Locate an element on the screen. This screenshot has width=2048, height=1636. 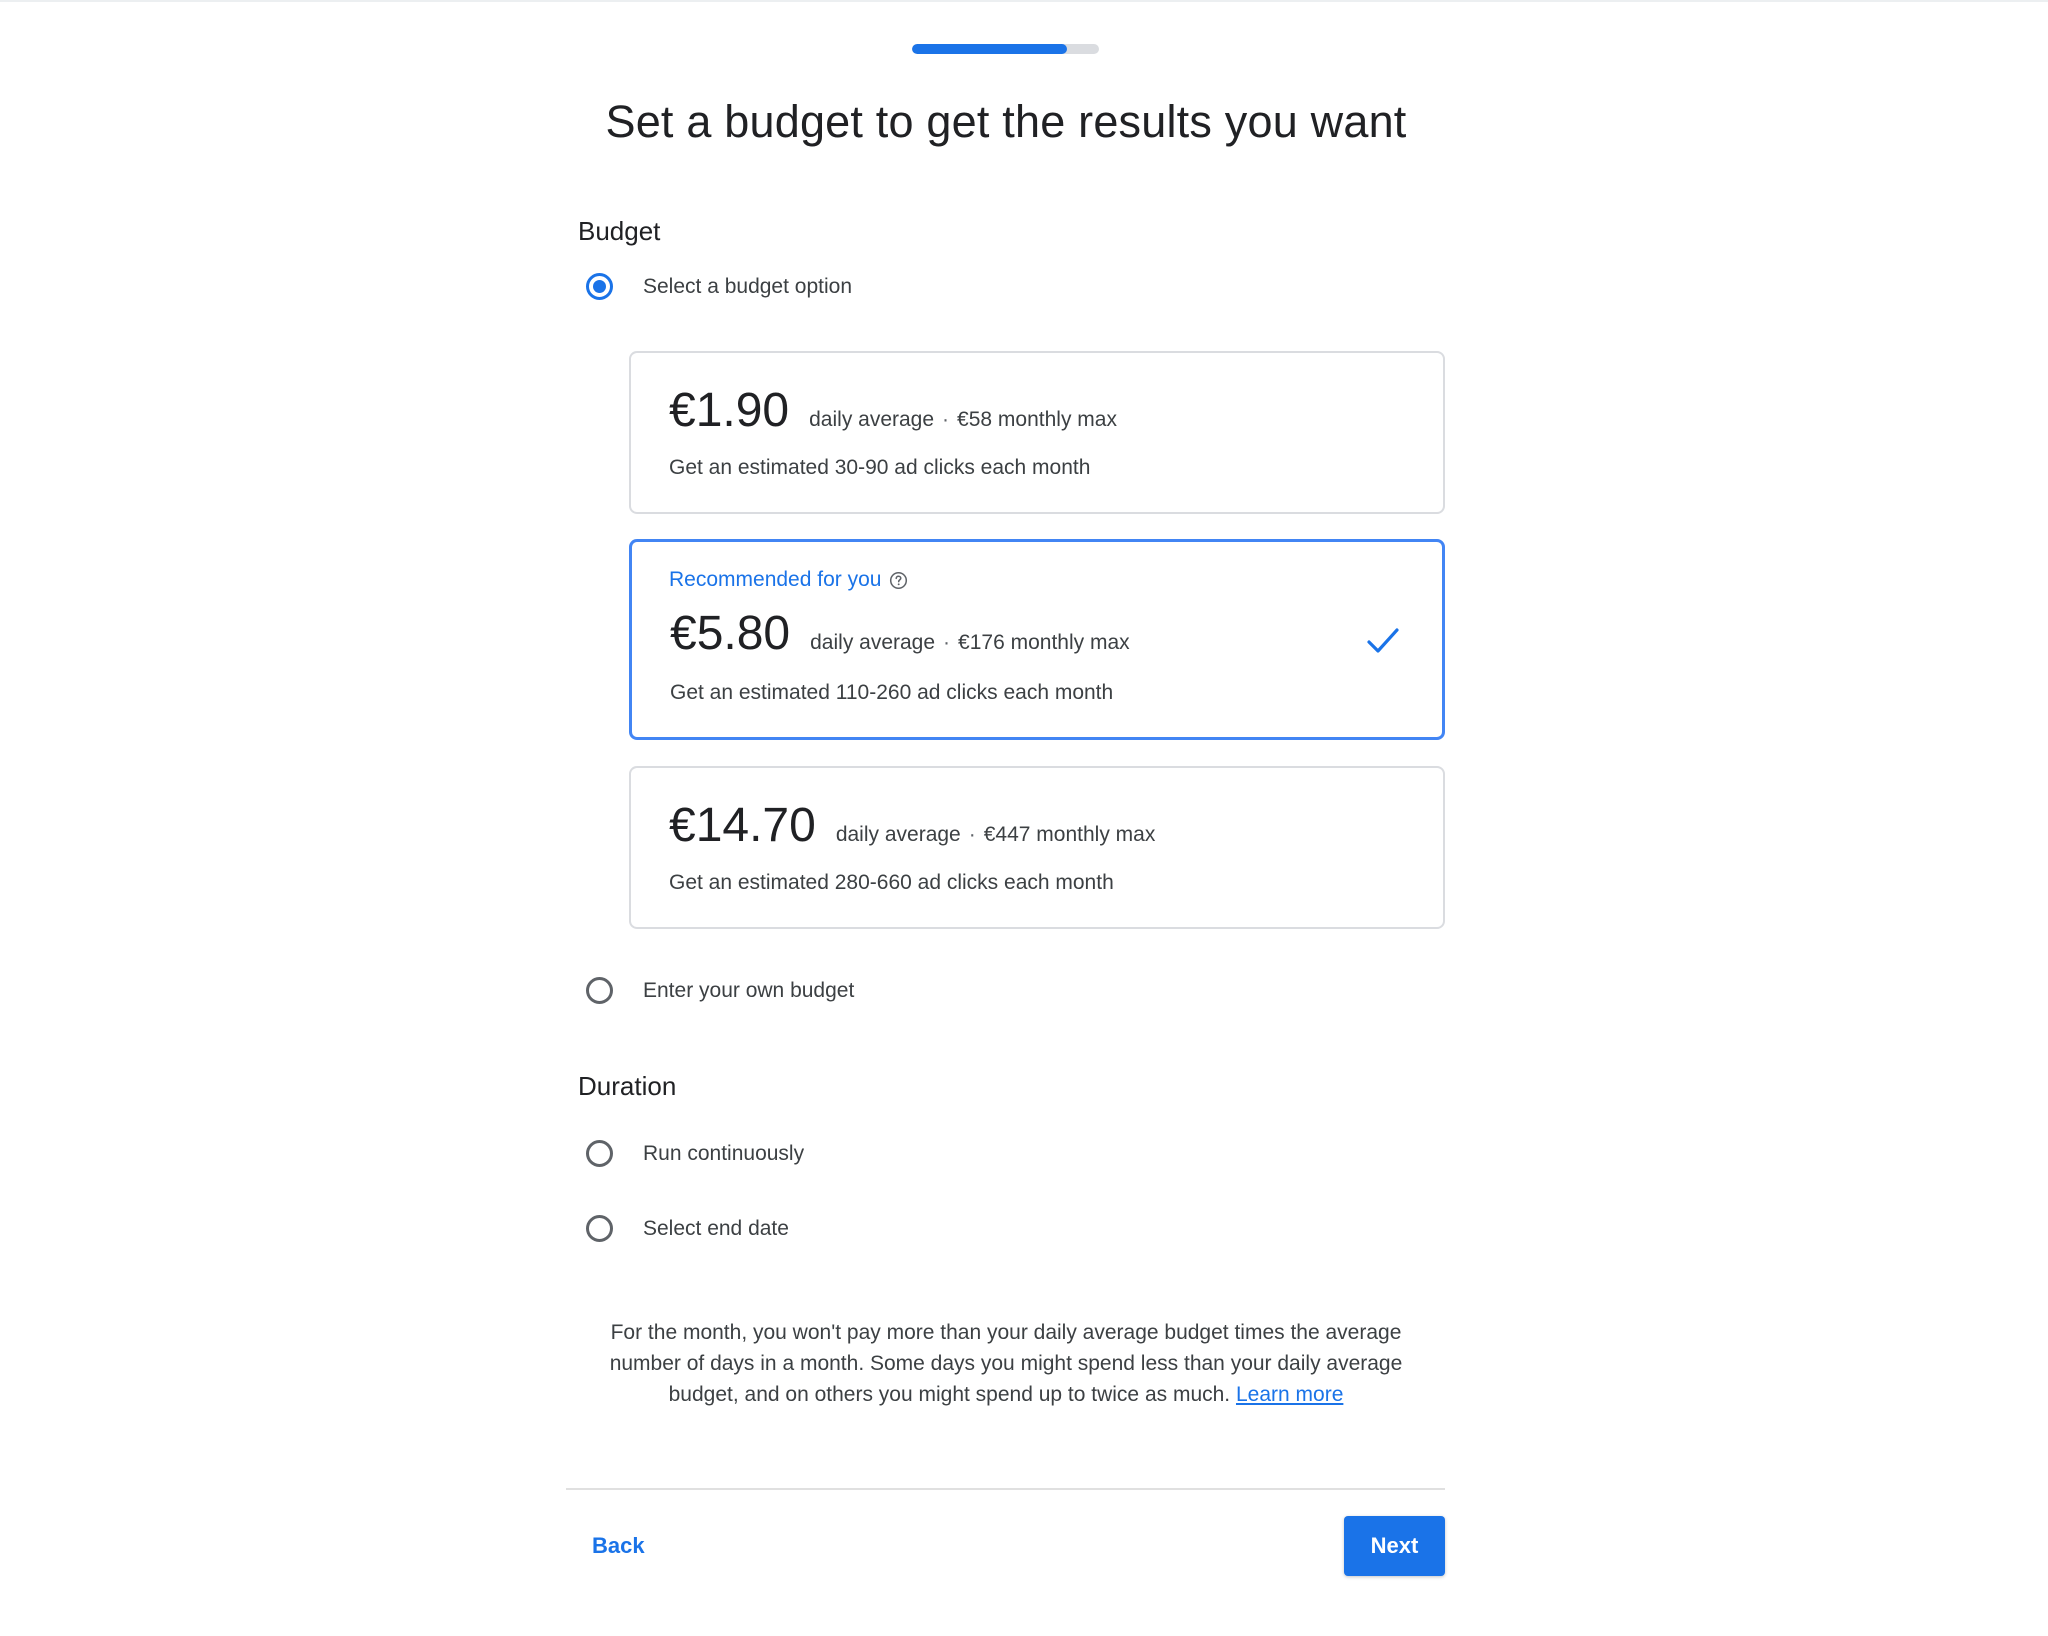
select-end-date-radio-row: Select end date is located at coordinates (687, 1228).